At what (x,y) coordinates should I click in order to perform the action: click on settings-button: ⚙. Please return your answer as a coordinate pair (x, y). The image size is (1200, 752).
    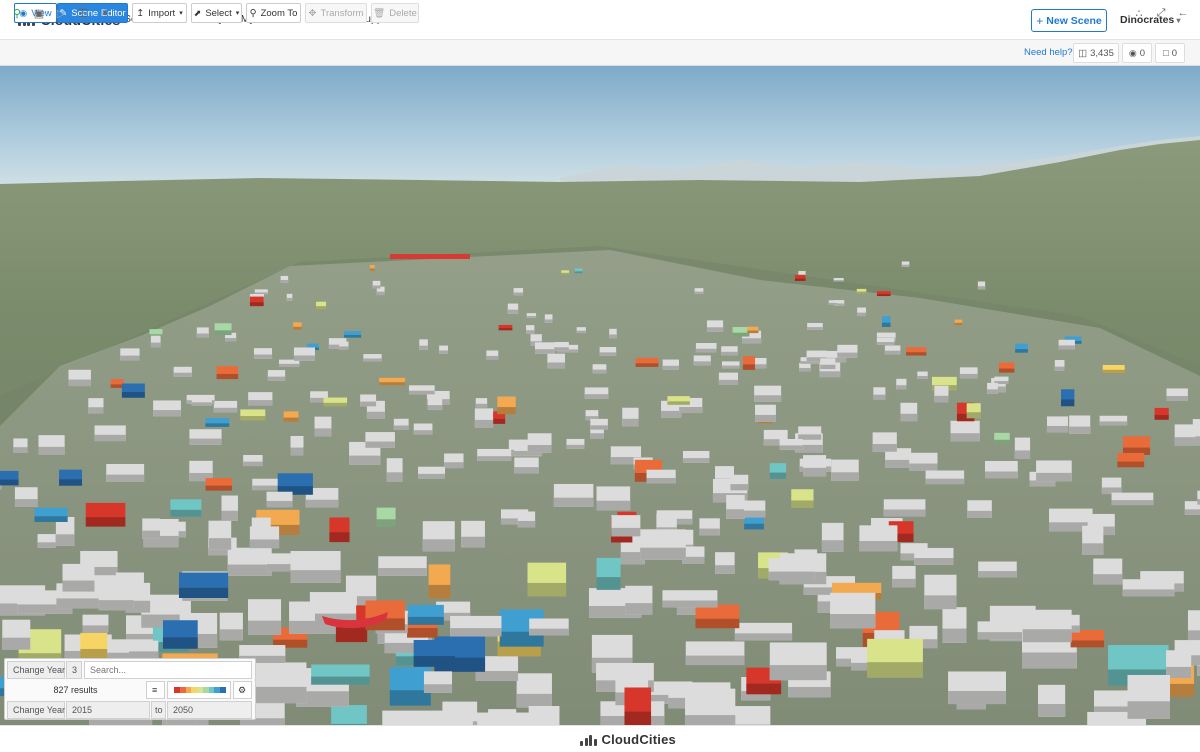
    Looking at the image, I should click on (242, 690).